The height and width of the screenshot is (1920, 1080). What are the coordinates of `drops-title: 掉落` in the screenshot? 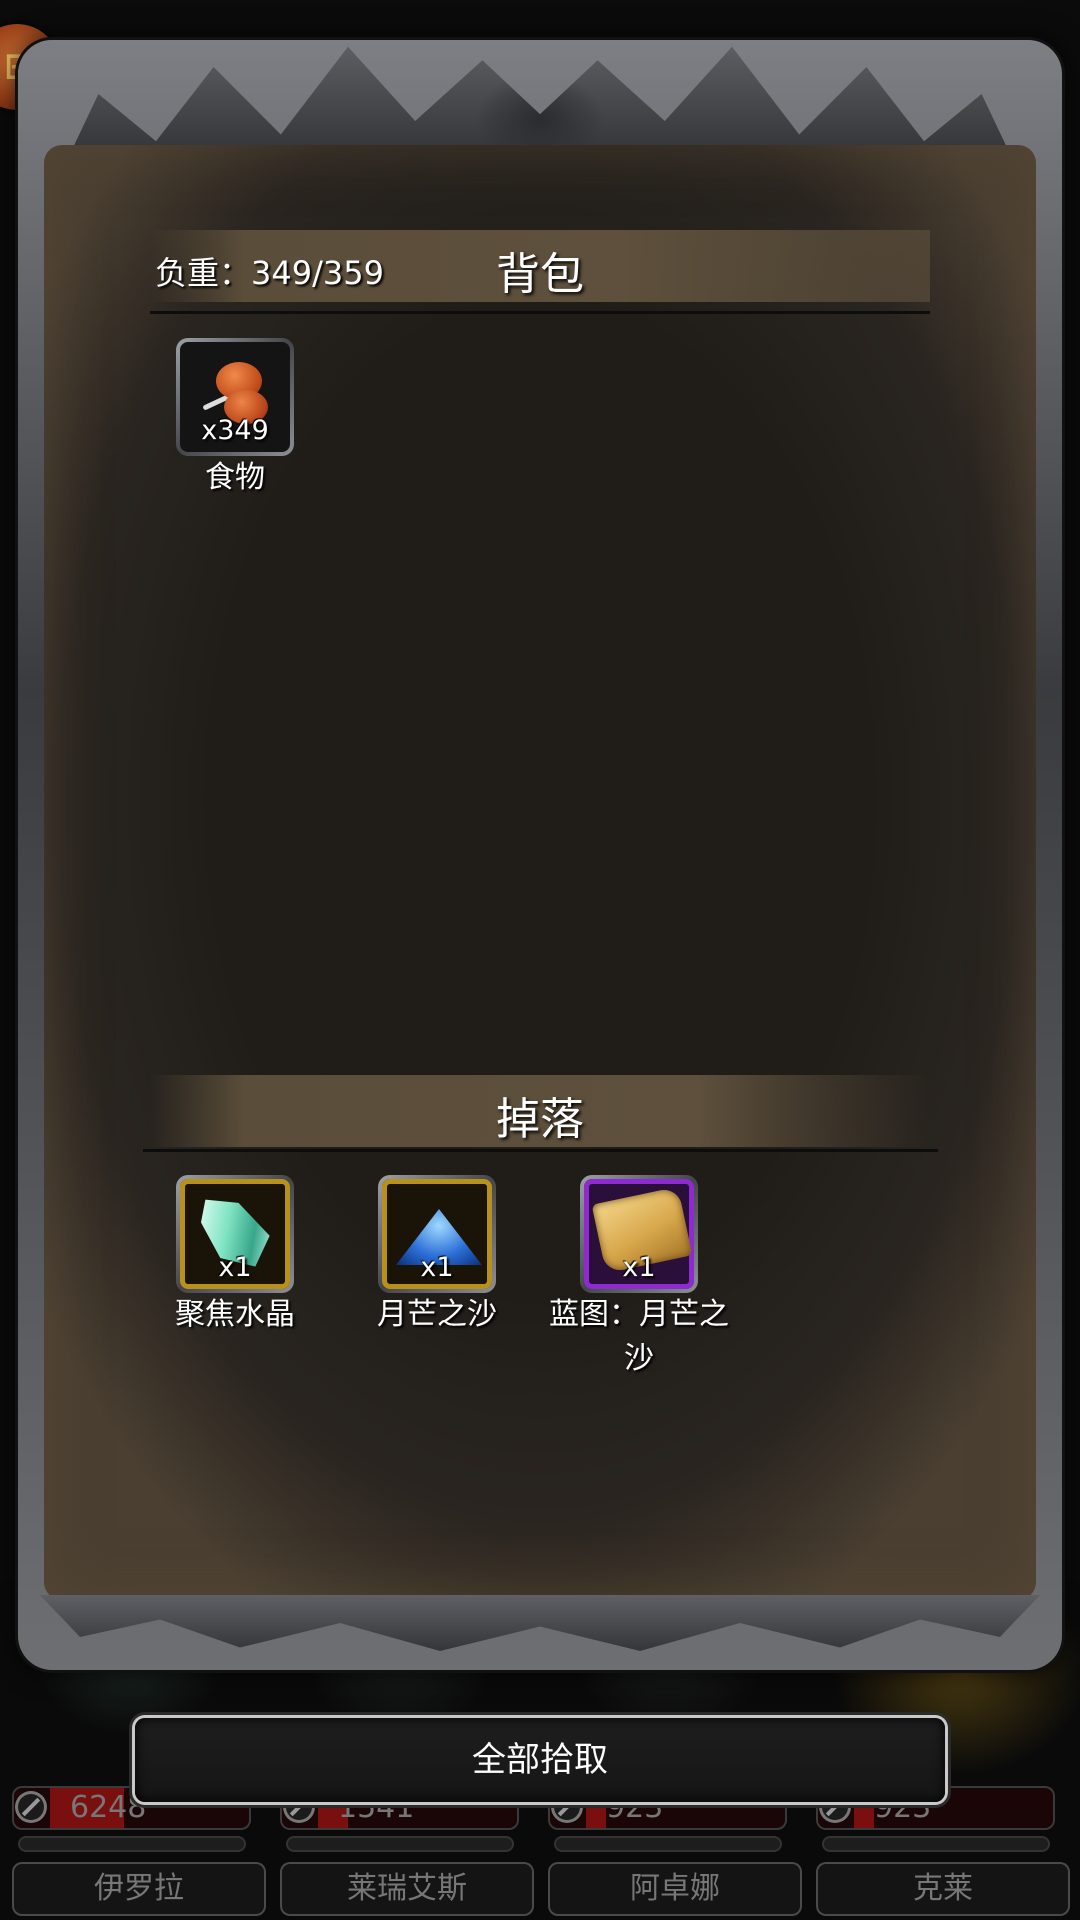 It's located at (540, 1119).